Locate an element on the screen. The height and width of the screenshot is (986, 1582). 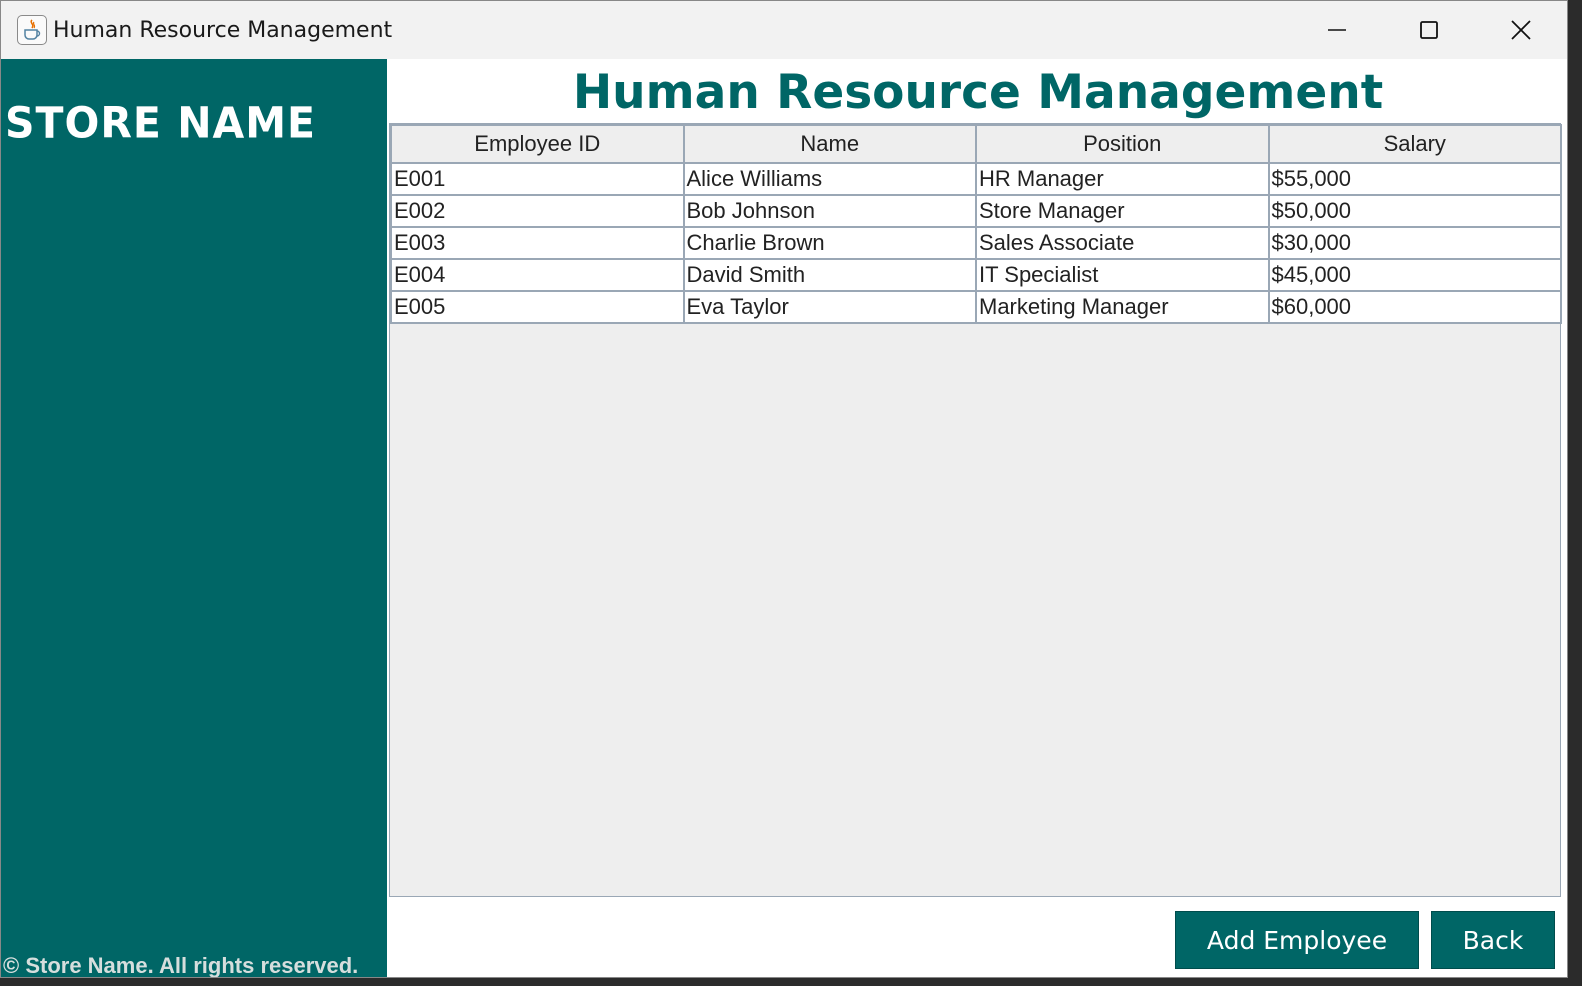
cell-salary: $45,000 is located at coordinates (1414, 275).